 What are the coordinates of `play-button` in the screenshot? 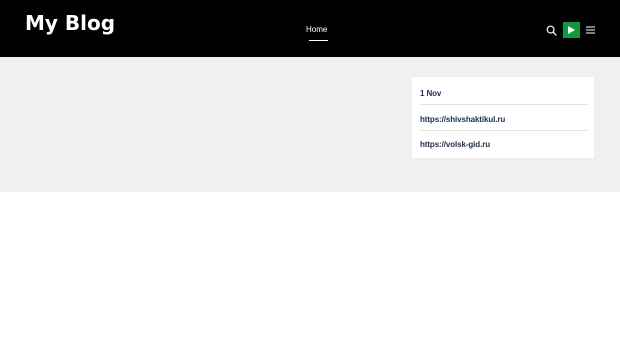 It's located at (571, 30).